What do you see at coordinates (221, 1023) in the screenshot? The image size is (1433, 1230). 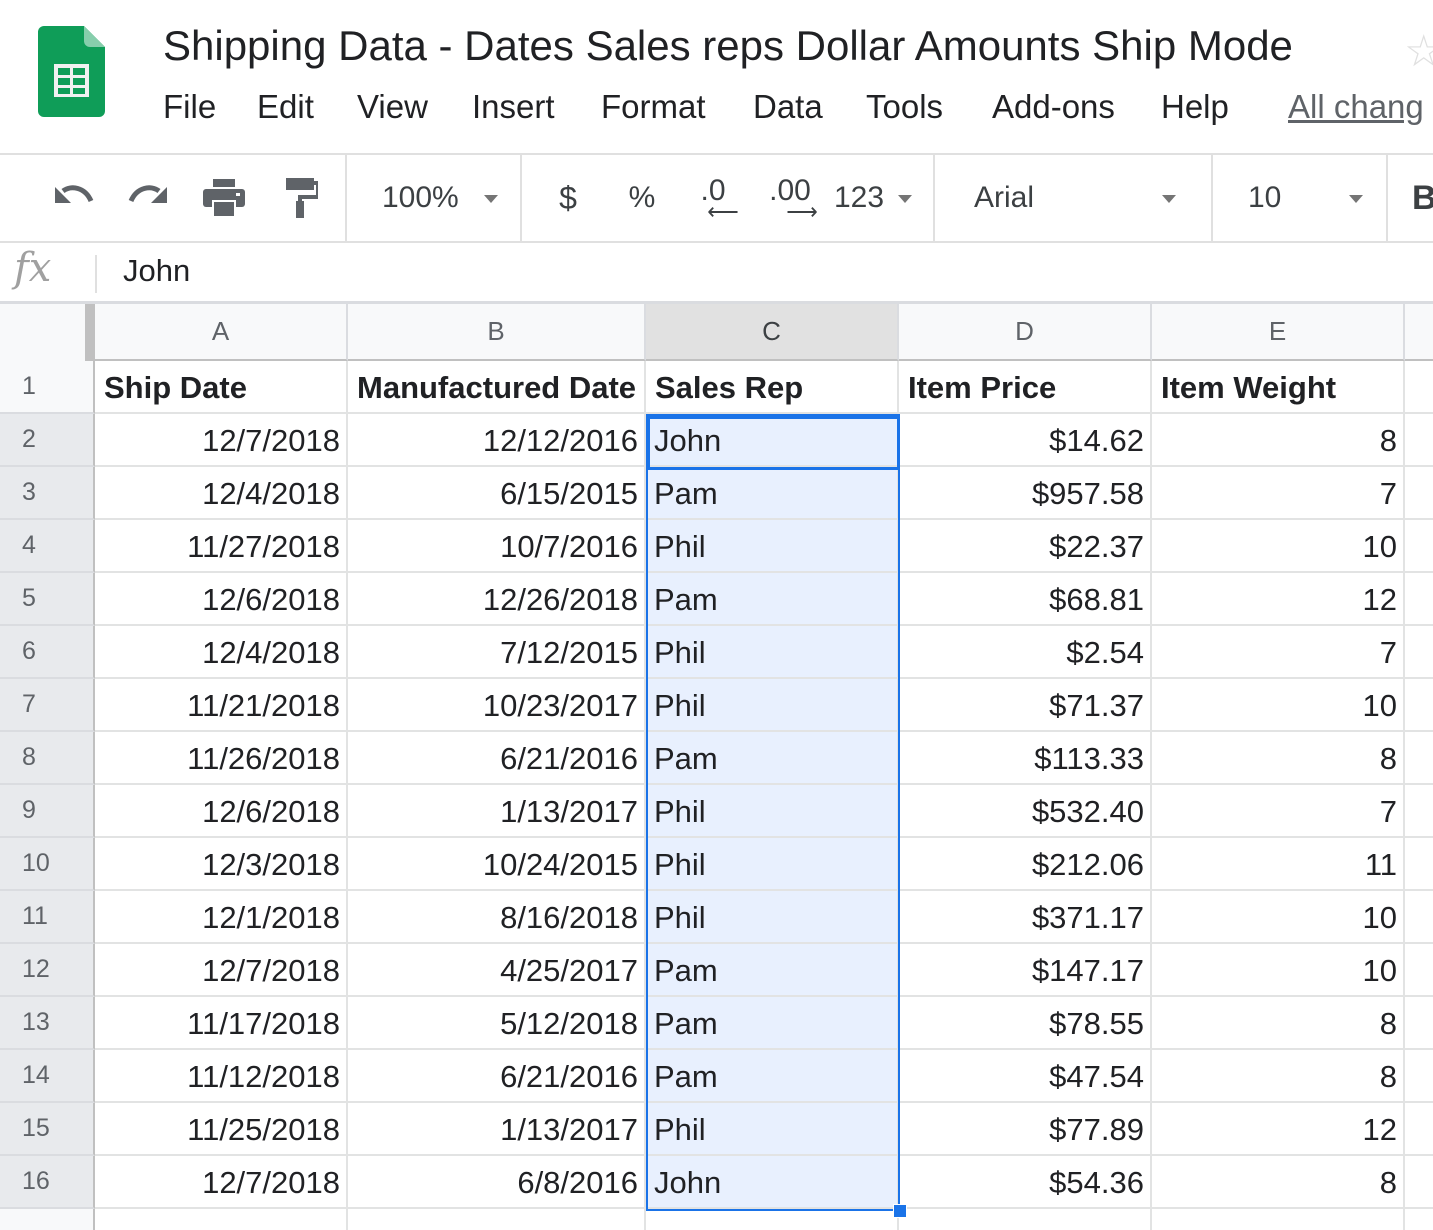 I see `table-cell: 11/17/2018` at bounding box center [221, 1023].